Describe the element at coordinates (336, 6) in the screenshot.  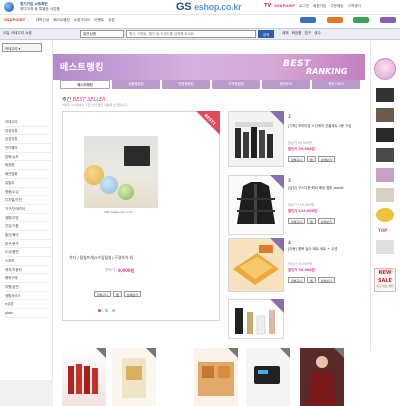
I see `util-link-order: 주문배송` at that location.